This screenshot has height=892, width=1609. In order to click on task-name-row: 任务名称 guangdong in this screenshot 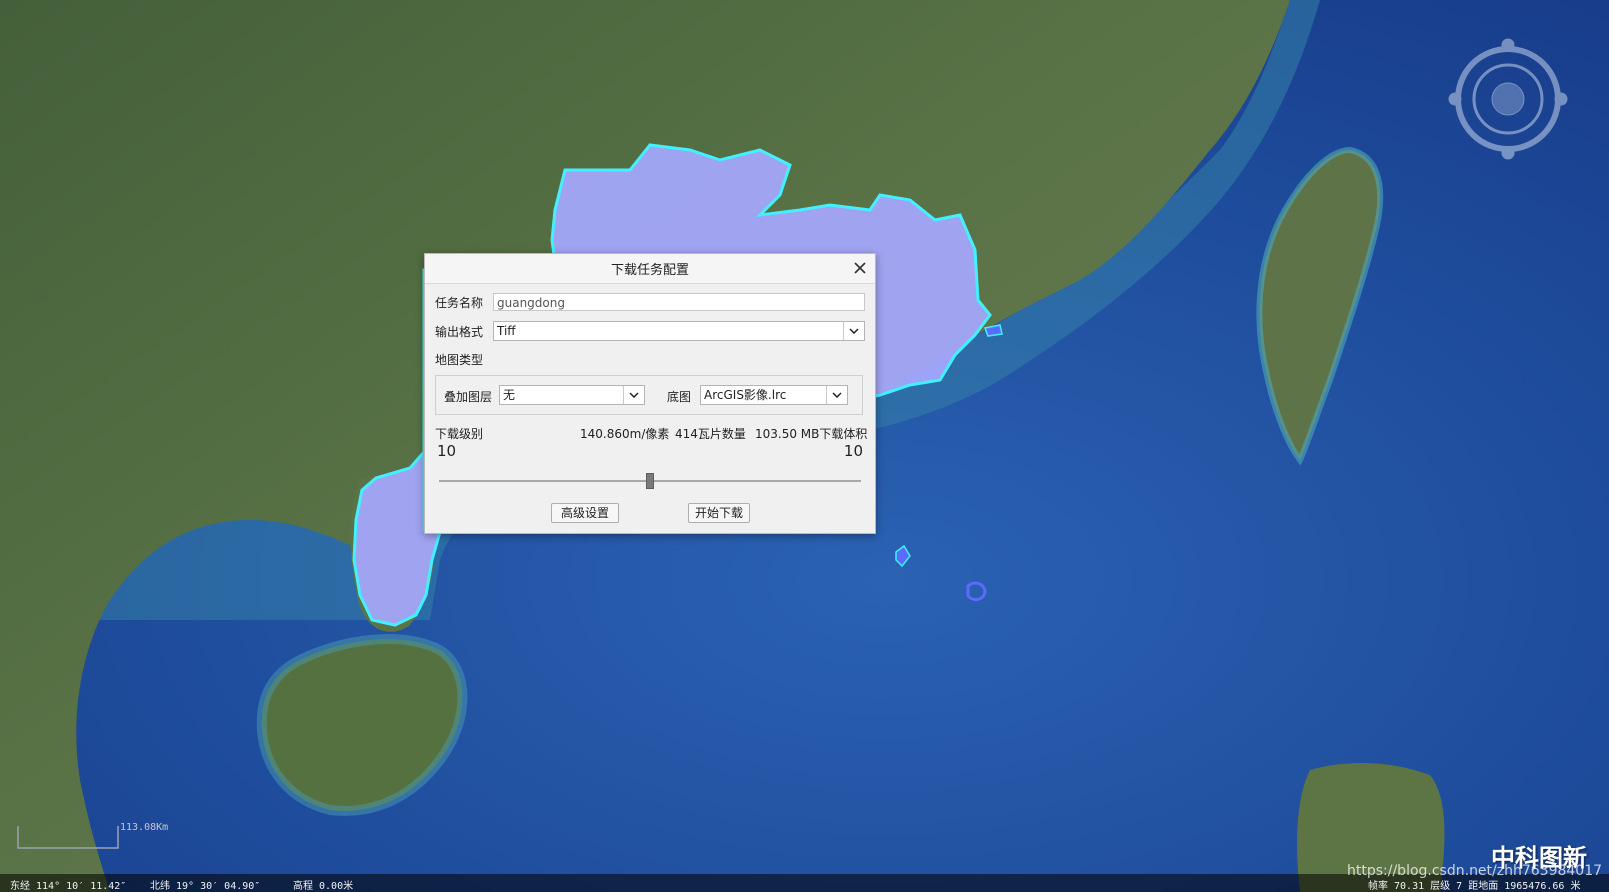, I will do `click(650, 302)`.